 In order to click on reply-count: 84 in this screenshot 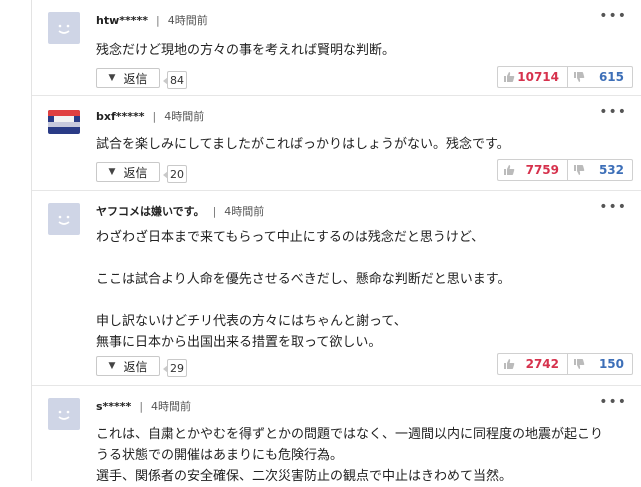, I will do `click(175, 80)`.